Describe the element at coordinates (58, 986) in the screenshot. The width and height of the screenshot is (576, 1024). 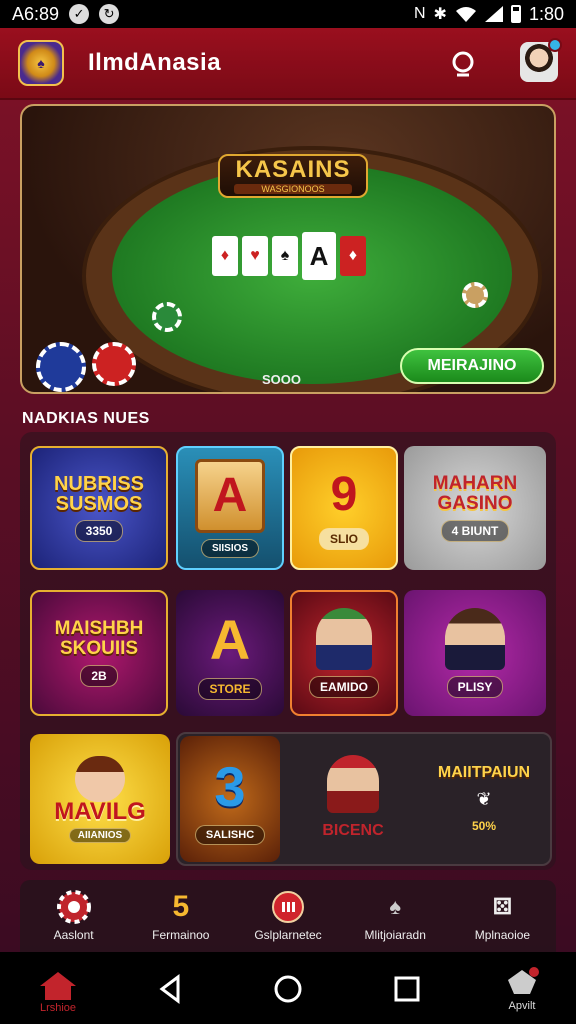
I see `home-icon` at that location.